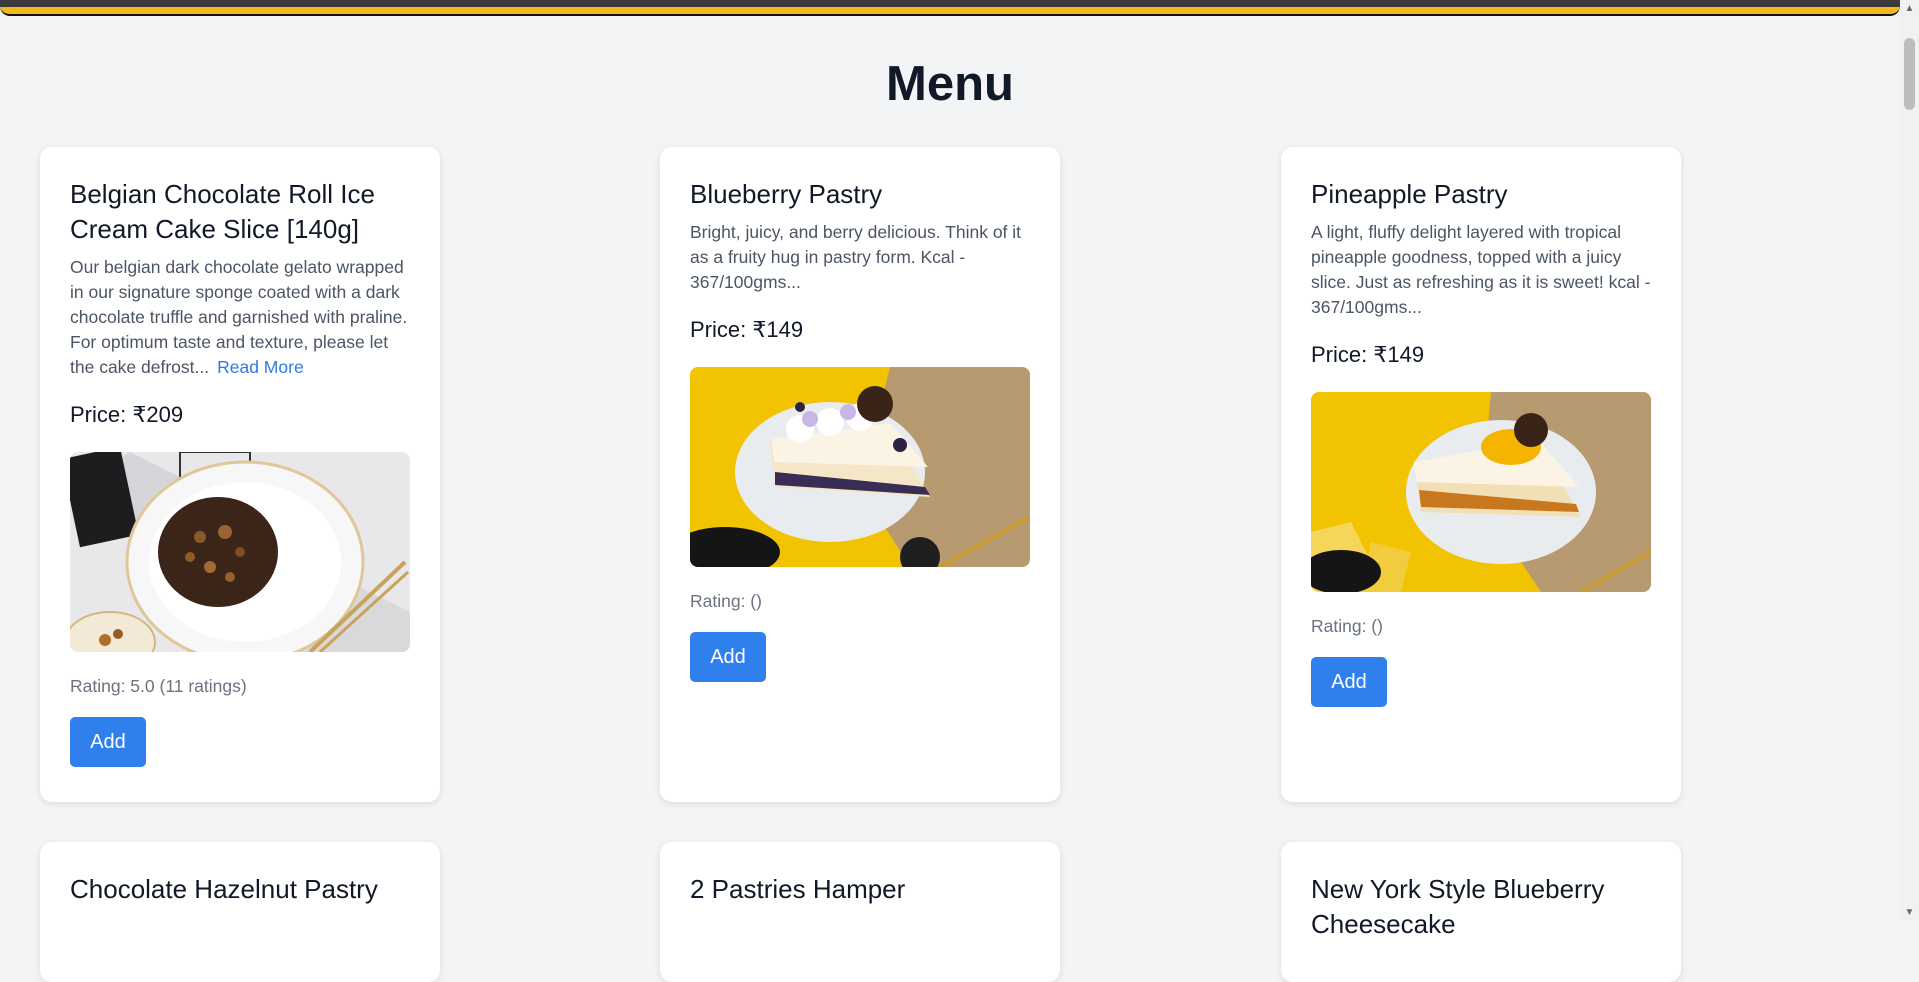 This screenshot has width=1919, height=982. Describe the element at coordinates (1909, 460) in the screenshot. I see `vertical-scrollbar: ▲ ▼` at that location.